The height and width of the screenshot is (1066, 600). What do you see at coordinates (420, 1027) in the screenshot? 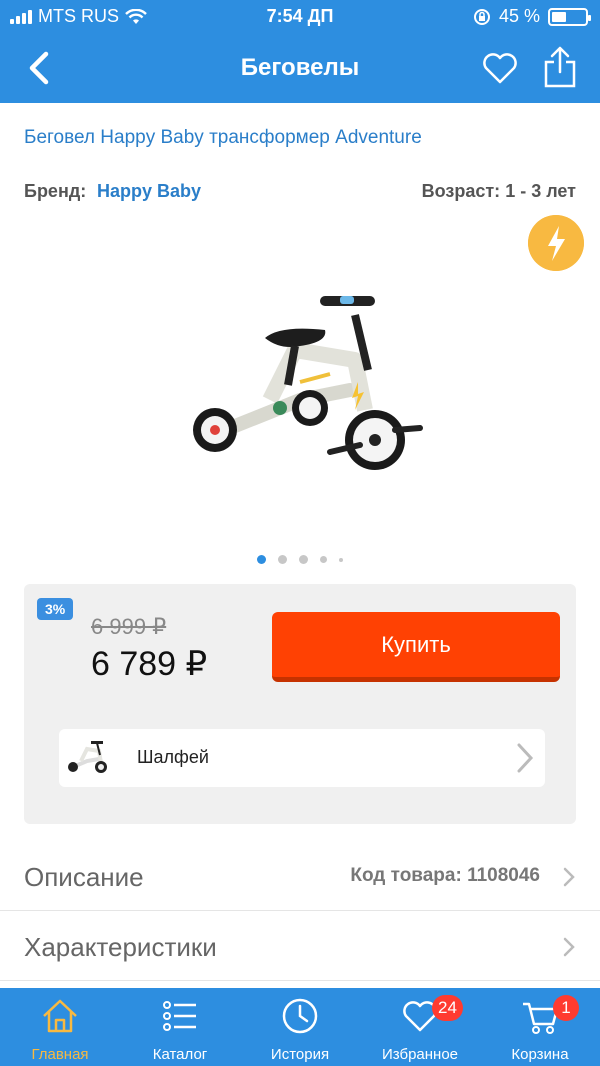
I see `tab-favorites: 24 Избранное` at bounding box center [420, 1027].